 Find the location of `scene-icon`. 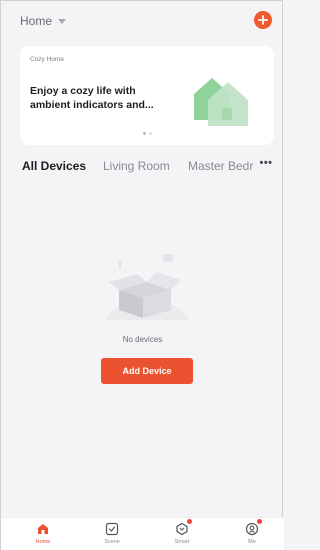

scene-icon is located at coordinates (112, 529).